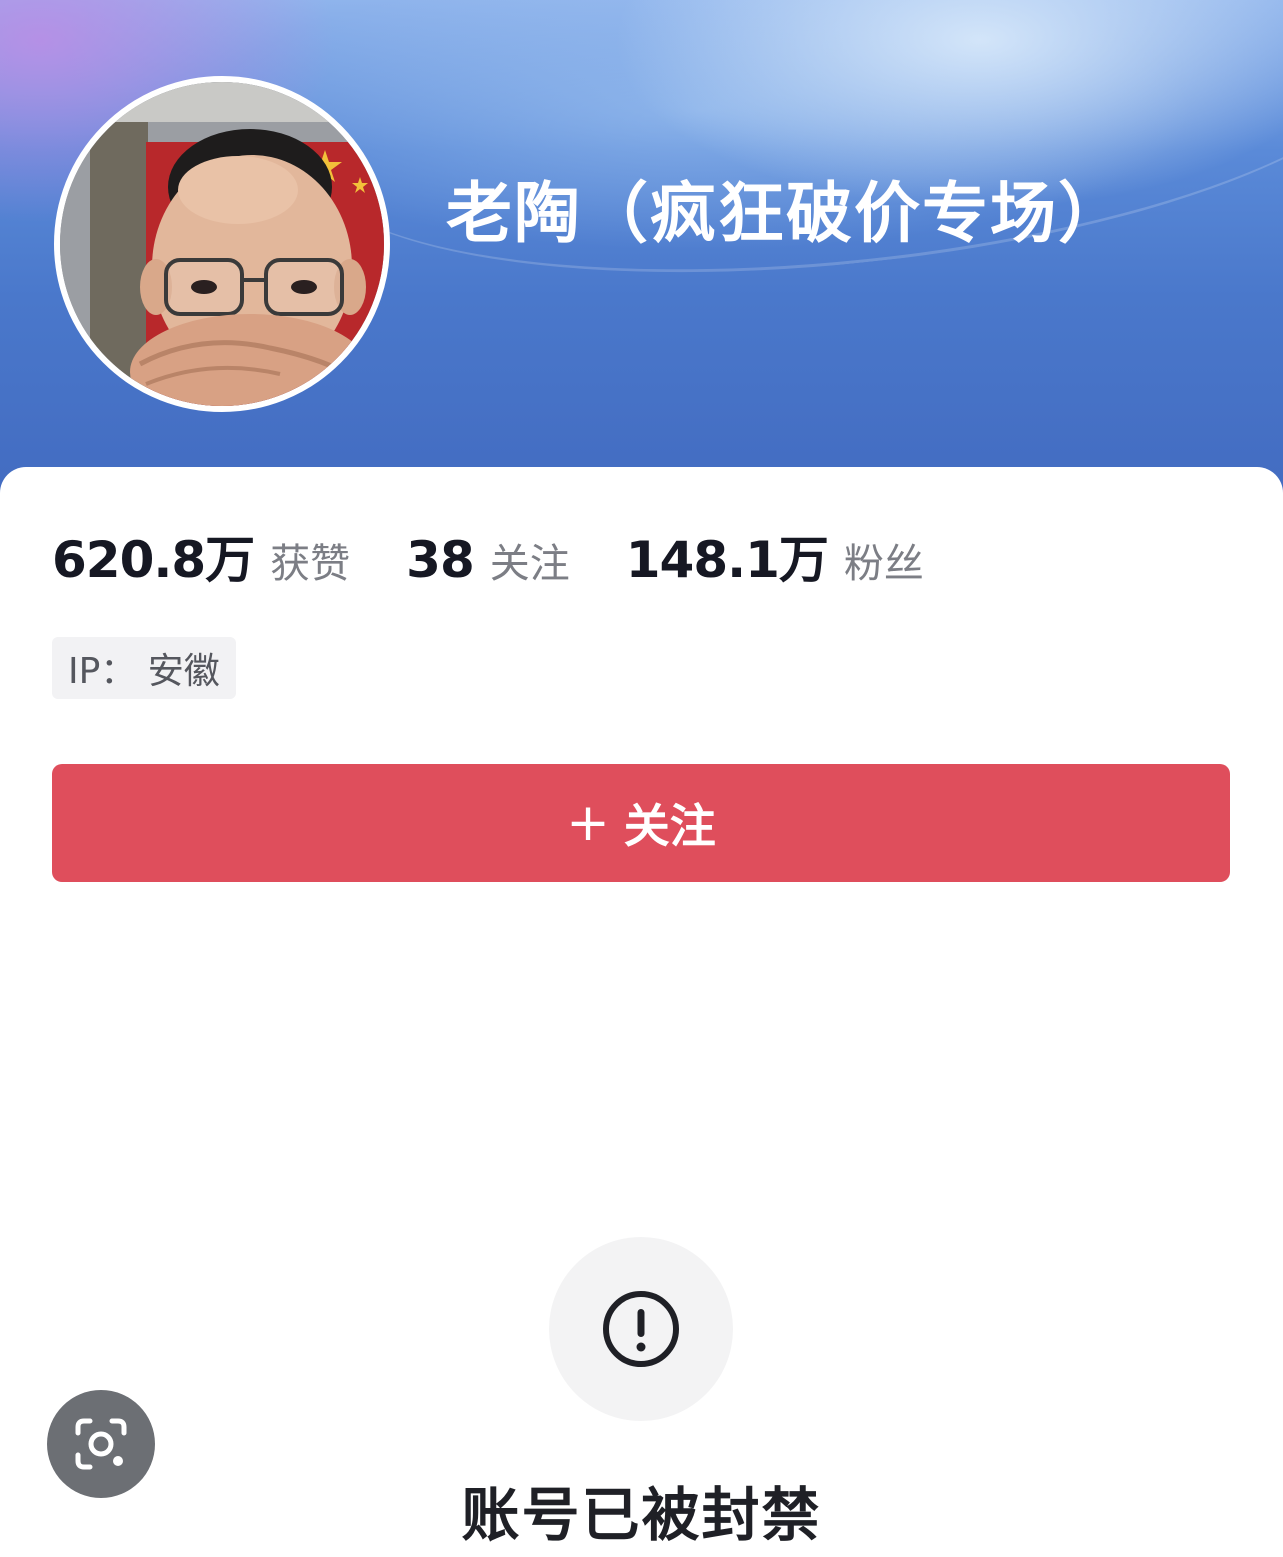 This screenshot has height=1557, width=1283. I want to click on lens-camera-icon, so click(101, 1444).